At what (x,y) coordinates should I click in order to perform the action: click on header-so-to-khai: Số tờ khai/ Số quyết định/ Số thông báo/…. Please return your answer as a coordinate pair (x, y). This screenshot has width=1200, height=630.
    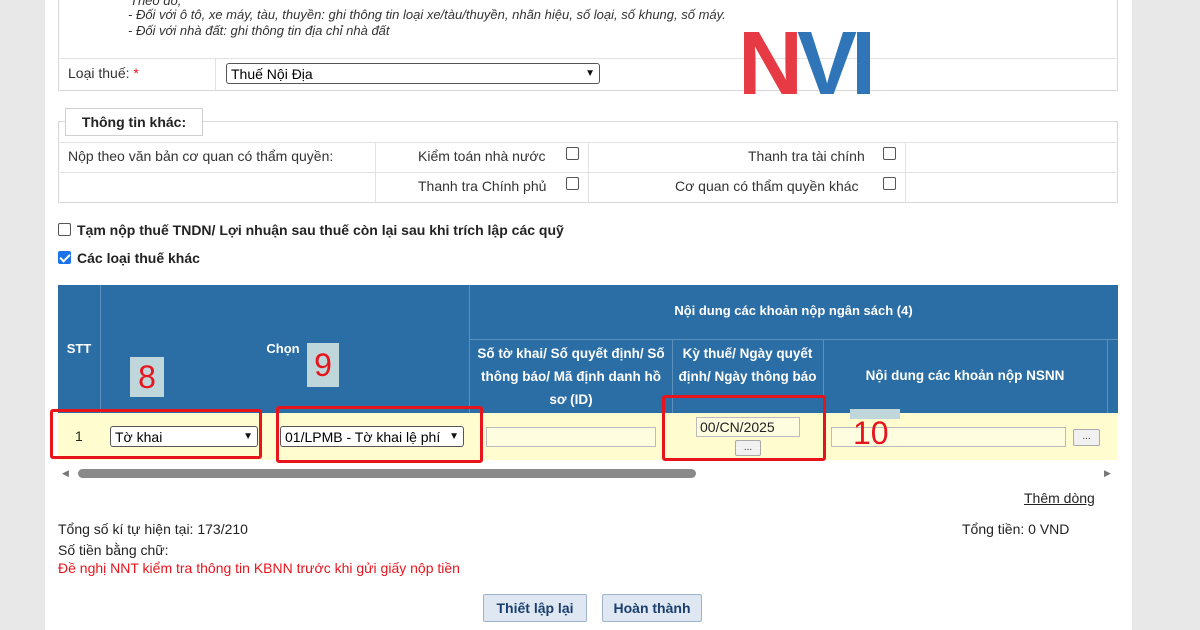
    Looking at the image, I should click on (571, 376).